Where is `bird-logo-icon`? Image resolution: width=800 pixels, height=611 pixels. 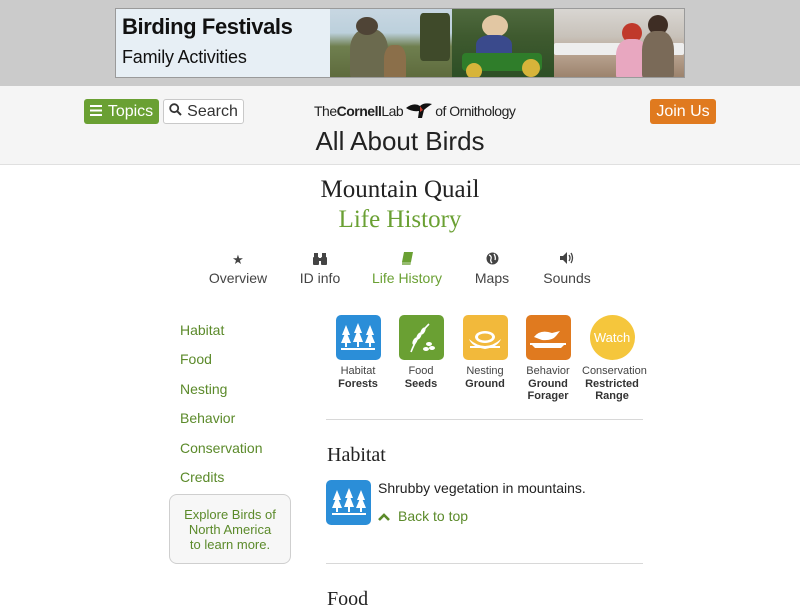
bird-logo-icon is located at coordinates (419, 111).